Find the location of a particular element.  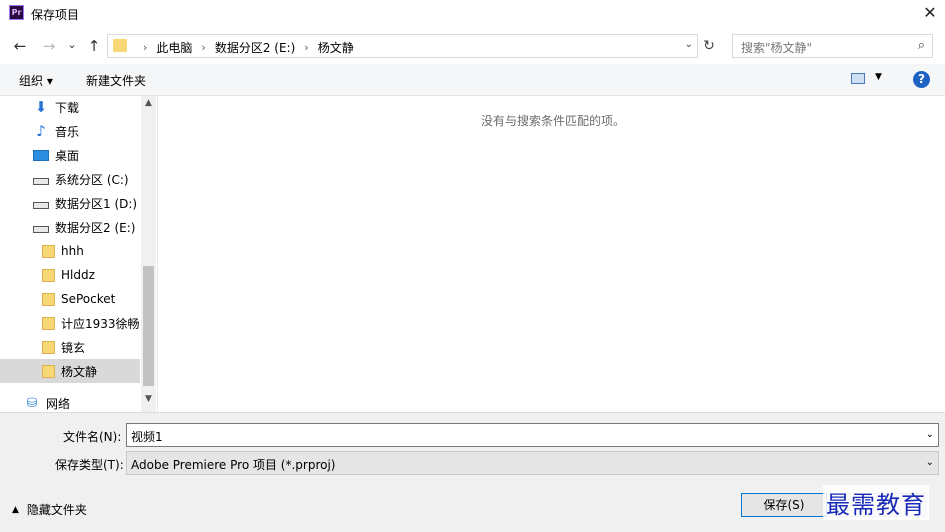

sidebar-item-jiying: 计应1933徐畅 is located at coordinates (92, 323).